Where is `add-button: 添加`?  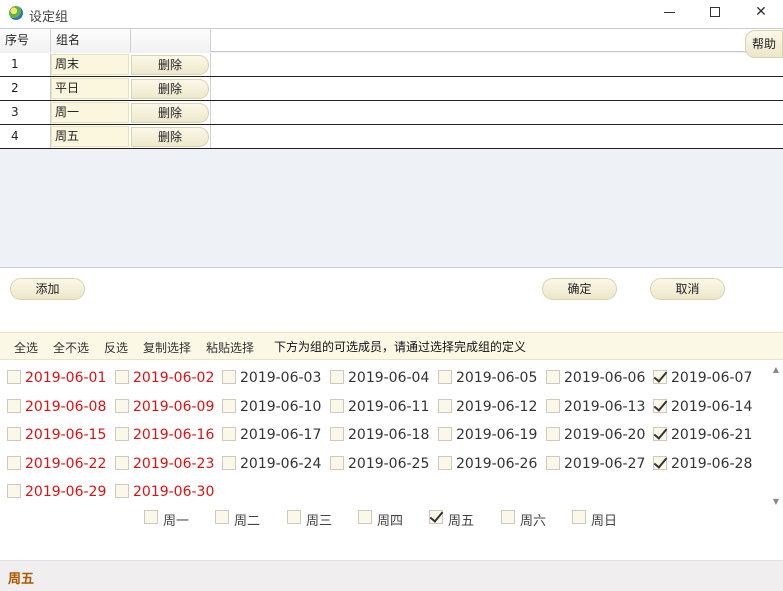
add-button: 添加 is located at coordinates (47, 289).